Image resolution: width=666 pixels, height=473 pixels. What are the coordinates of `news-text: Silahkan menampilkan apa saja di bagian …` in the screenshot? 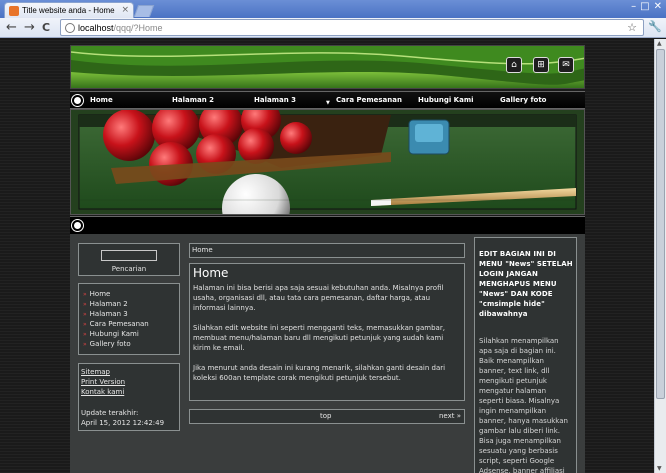 It's located at (523, 405).